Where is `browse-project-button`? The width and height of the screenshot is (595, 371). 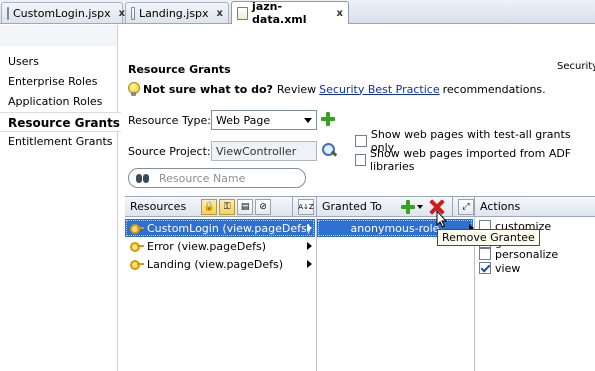
browse-project-button is located at coordinates (329, 150).